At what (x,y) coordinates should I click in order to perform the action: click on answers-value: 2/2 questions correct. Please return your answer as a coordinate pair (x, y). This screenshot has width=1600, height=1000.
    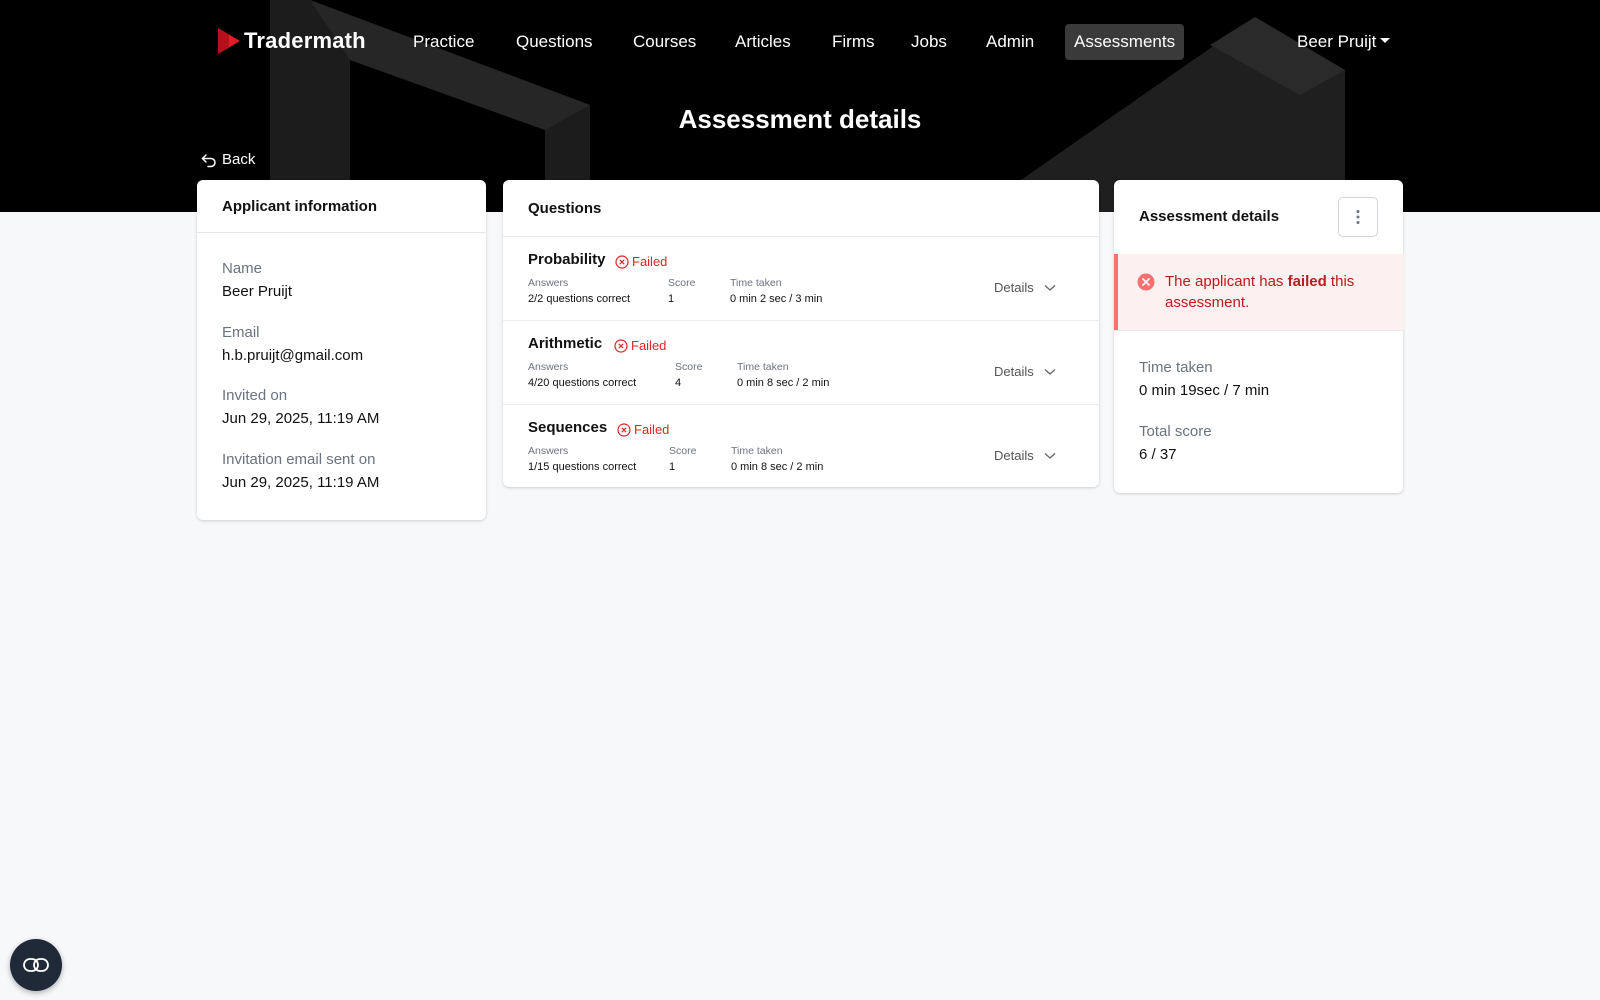
    Looking at the image, I should click on (579, 299).